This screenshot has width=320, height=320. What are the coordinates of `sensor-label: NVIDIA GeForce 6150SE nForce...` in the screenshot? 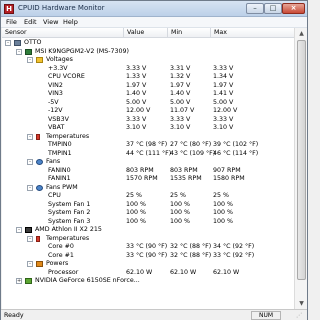 It's located at (87, 280).